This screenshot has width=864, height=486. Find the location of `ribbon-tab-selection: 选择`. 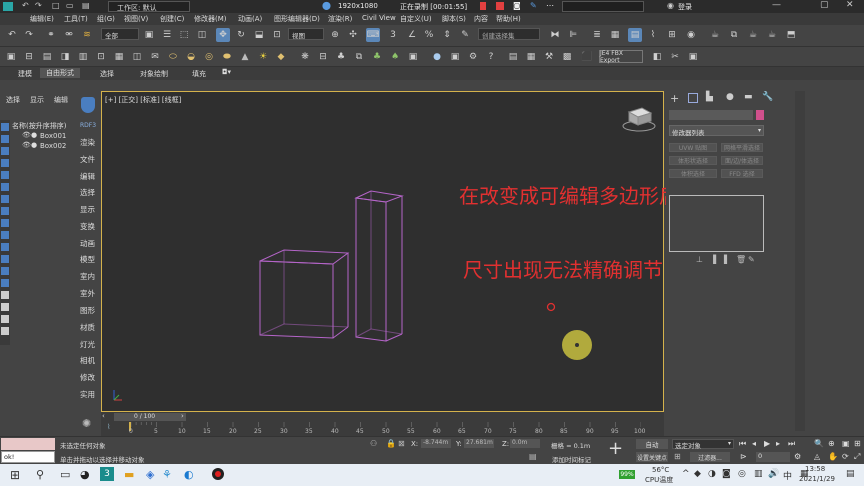

ribbon-tab-selection: 选择 is located at coordinates (107, 74).